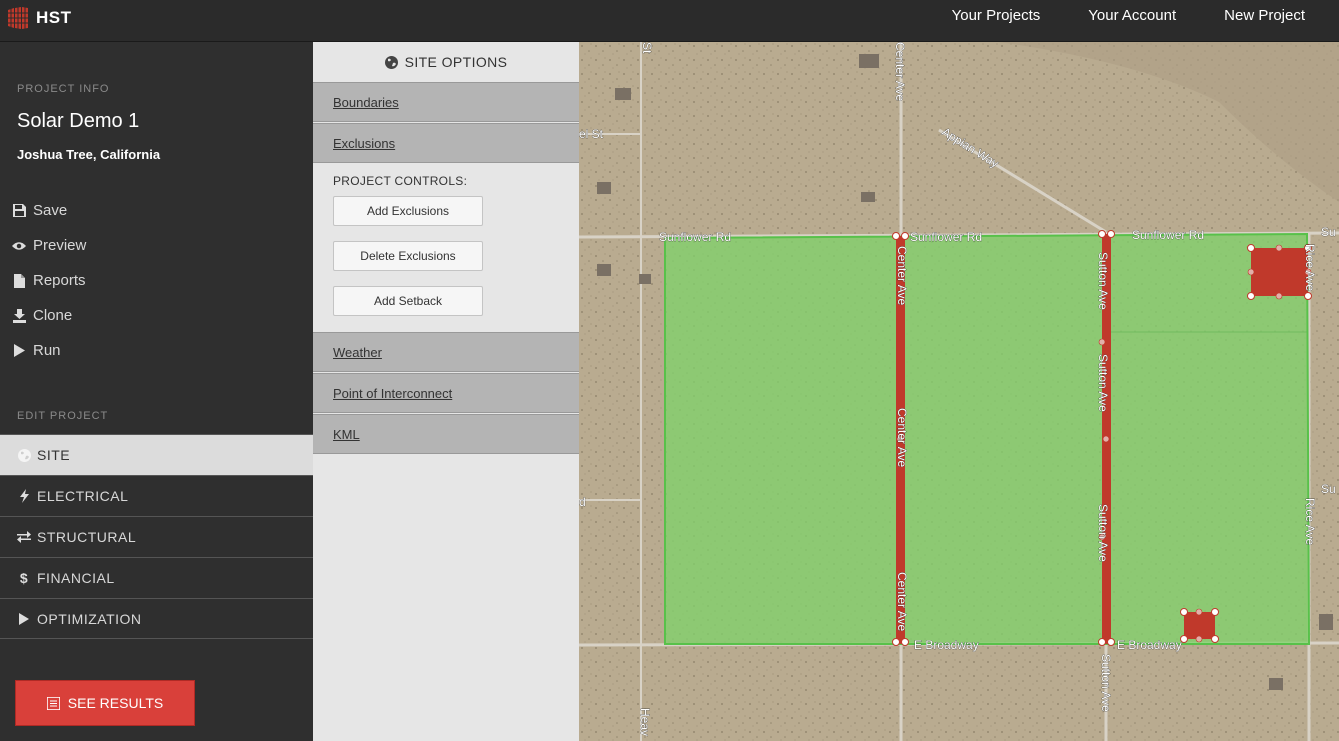 This screenshot has width=1339, height=741. Describe the element at coordinates (53, 703) in the screenshot. I see `list-icon` at that location.